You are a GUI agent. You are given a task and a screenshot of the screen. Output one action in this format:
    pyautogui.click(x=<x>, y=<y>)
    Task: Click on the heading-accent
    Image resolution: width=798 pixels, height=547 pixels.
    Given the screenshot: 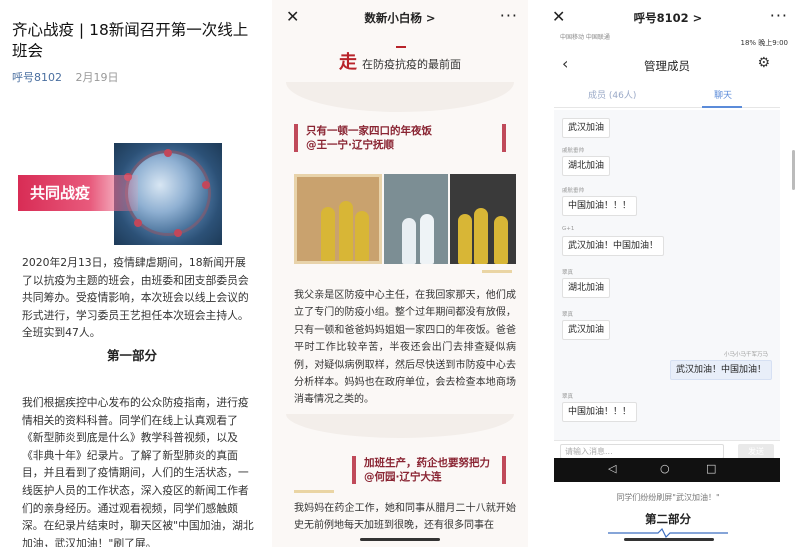 What is the action you would take?
    pyautogui.click(x=401, y=47)
    